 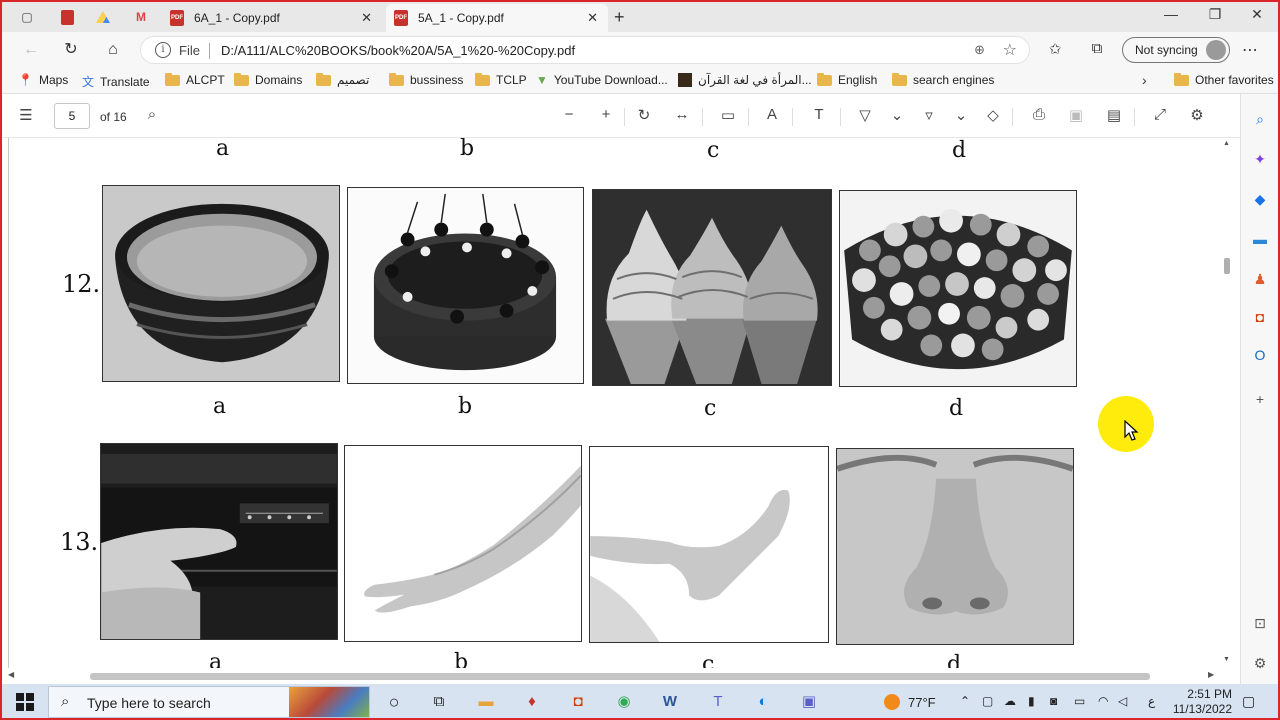 What do you see at coordinates (1260, 239) in the screenshot?
I see `toolbox-icon: ▬` at bounding box center [1260, 239].